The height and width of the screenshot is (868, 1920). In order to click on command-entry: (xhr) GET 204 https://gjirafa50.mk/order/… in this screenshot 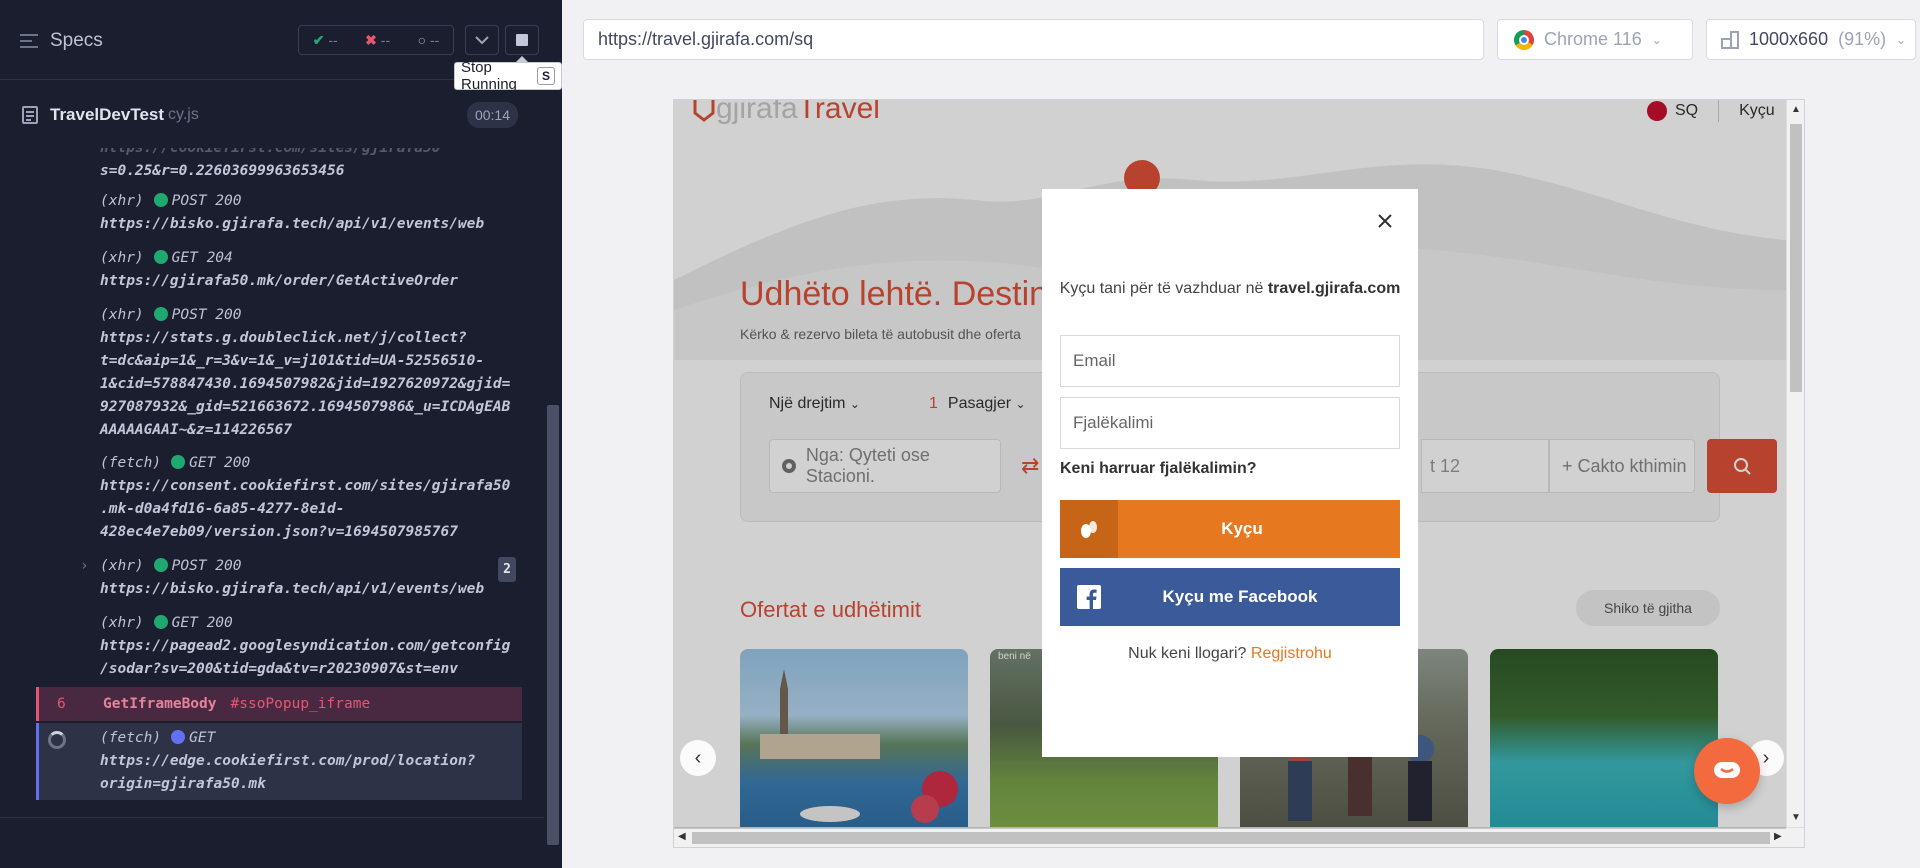, I will do `click(279, 270)`.